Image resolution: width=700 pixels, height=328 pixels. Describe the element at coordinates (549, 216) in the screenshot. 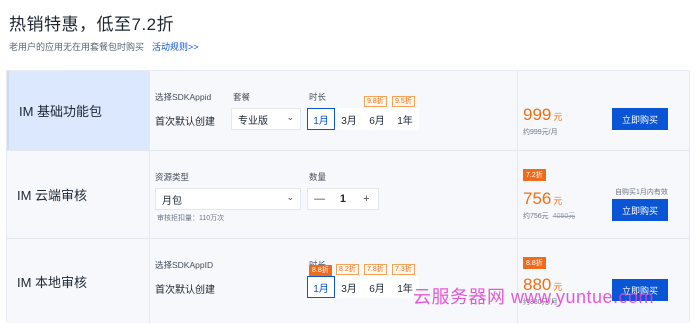

I see `per-month-price: 约756元 4050元` at that location.